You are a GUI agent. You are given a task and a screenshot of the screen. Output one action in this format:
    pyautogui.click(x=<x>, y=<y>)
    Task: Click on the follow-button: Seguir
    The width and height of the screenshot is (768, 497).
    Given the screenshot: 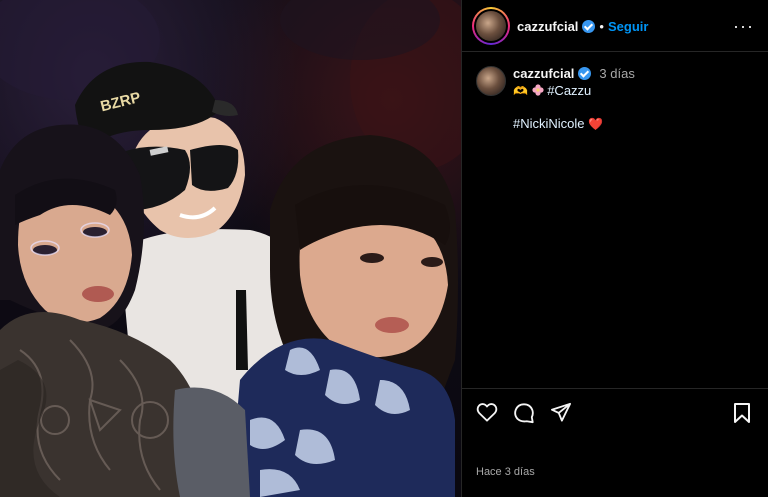 What is the action you would take?
    pyautogui.click(x=628, y=26)
    